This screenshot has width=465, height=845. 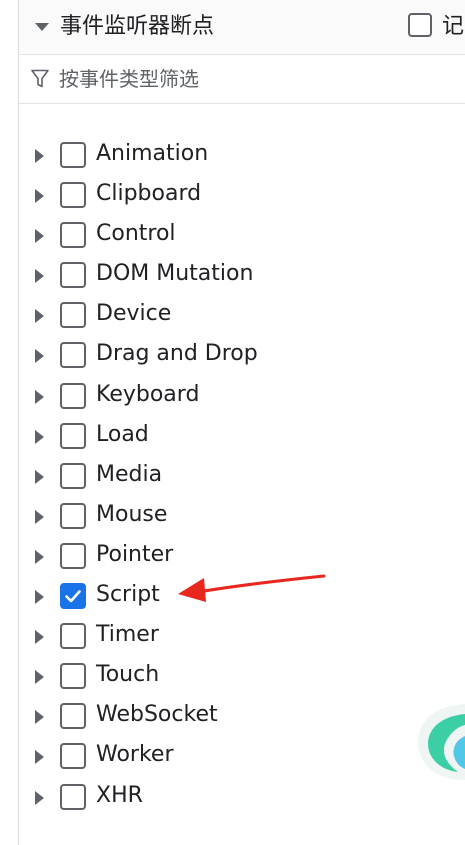 I want to click on category-row-drag-and-drop: Drag and Drop, so click(x=232, y=355).